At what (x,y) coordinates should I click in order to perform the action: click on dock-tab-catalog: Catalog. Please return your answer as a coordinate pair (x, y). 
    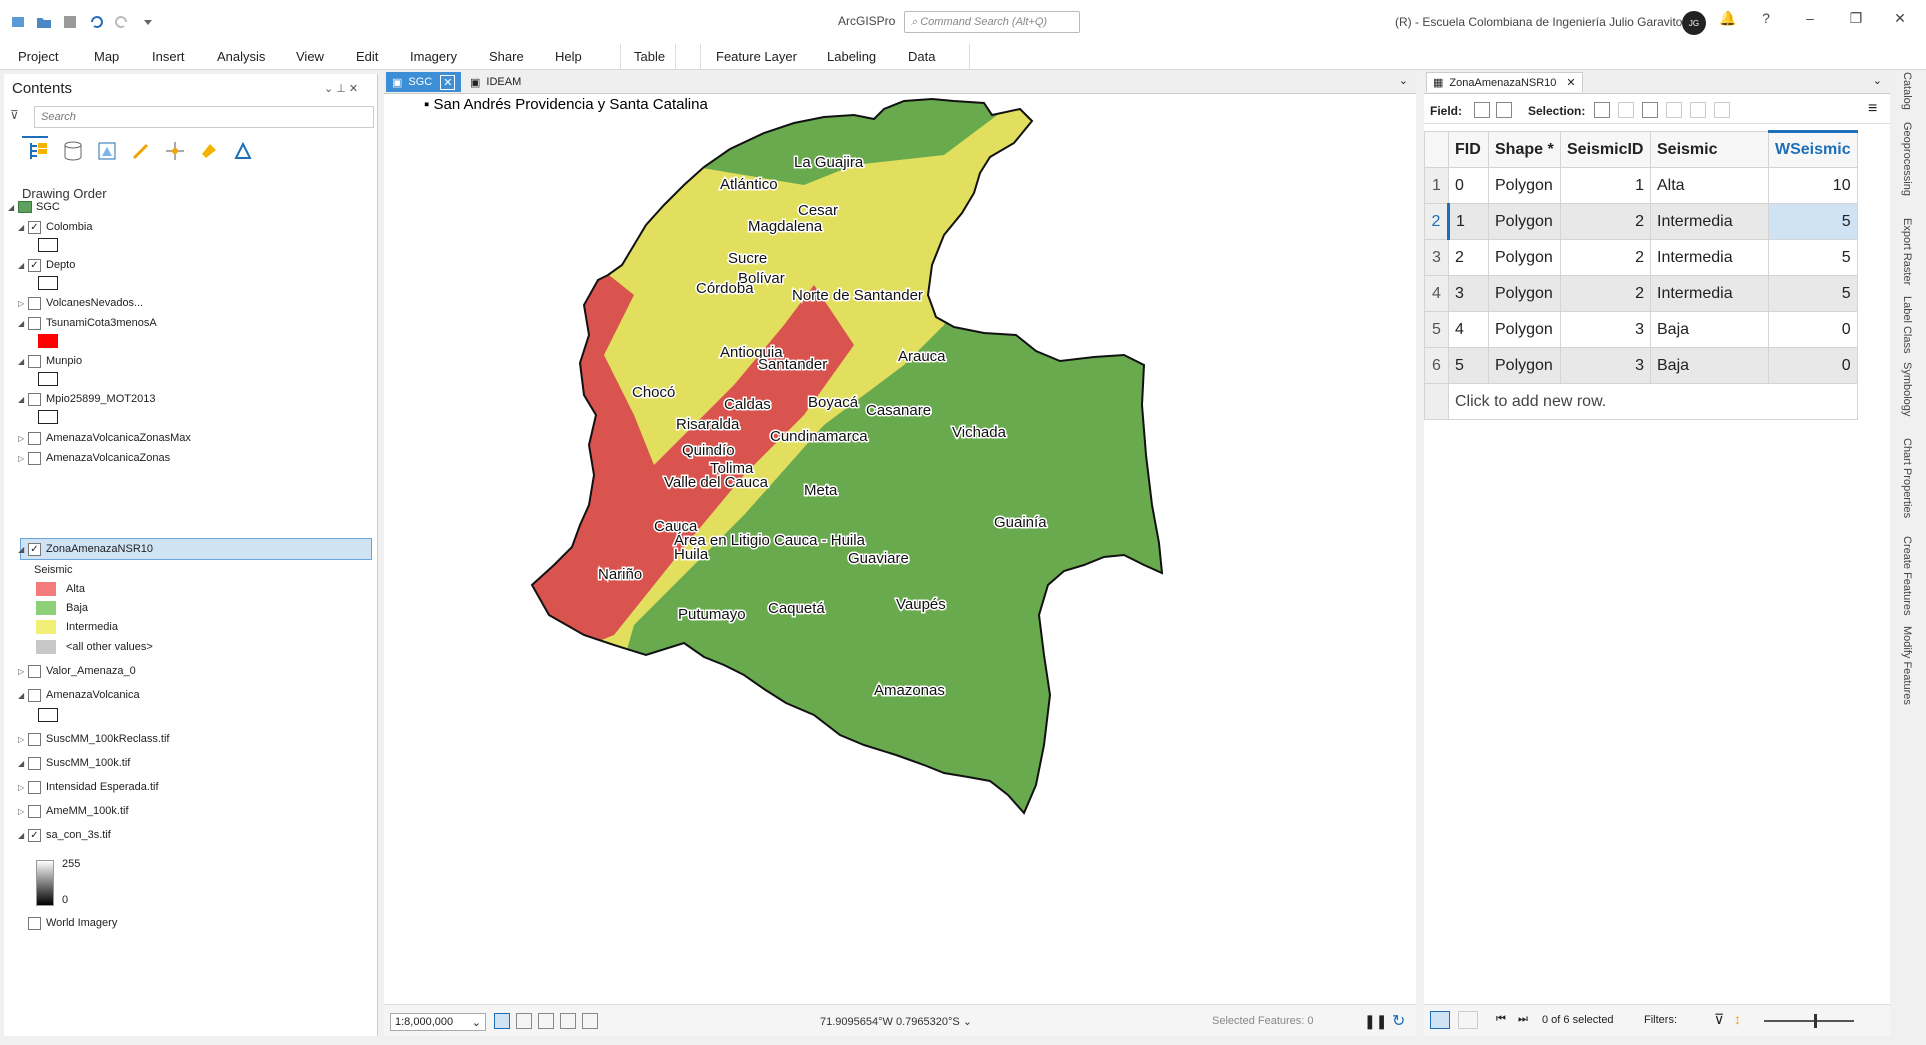
    Looking at the image, I should click on (1907, 91).